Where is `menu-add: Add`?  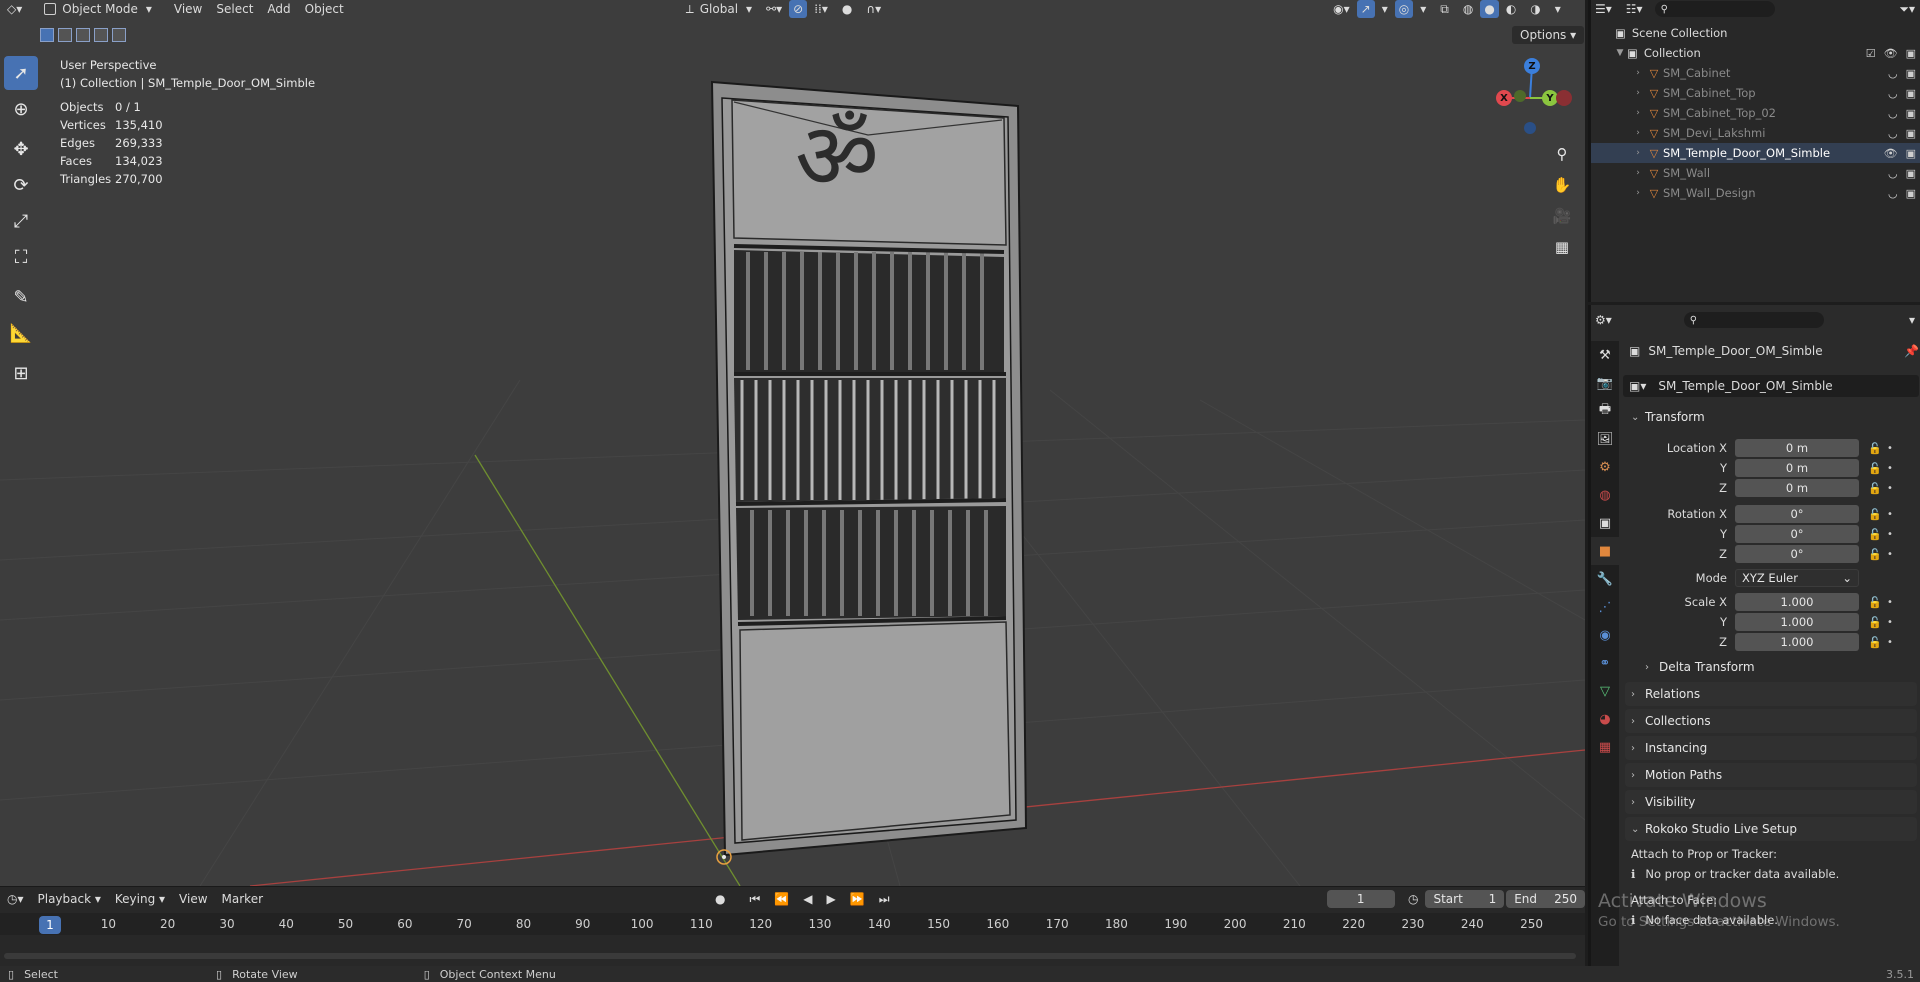 menu-add: Add is located at coordinates (278, 9).